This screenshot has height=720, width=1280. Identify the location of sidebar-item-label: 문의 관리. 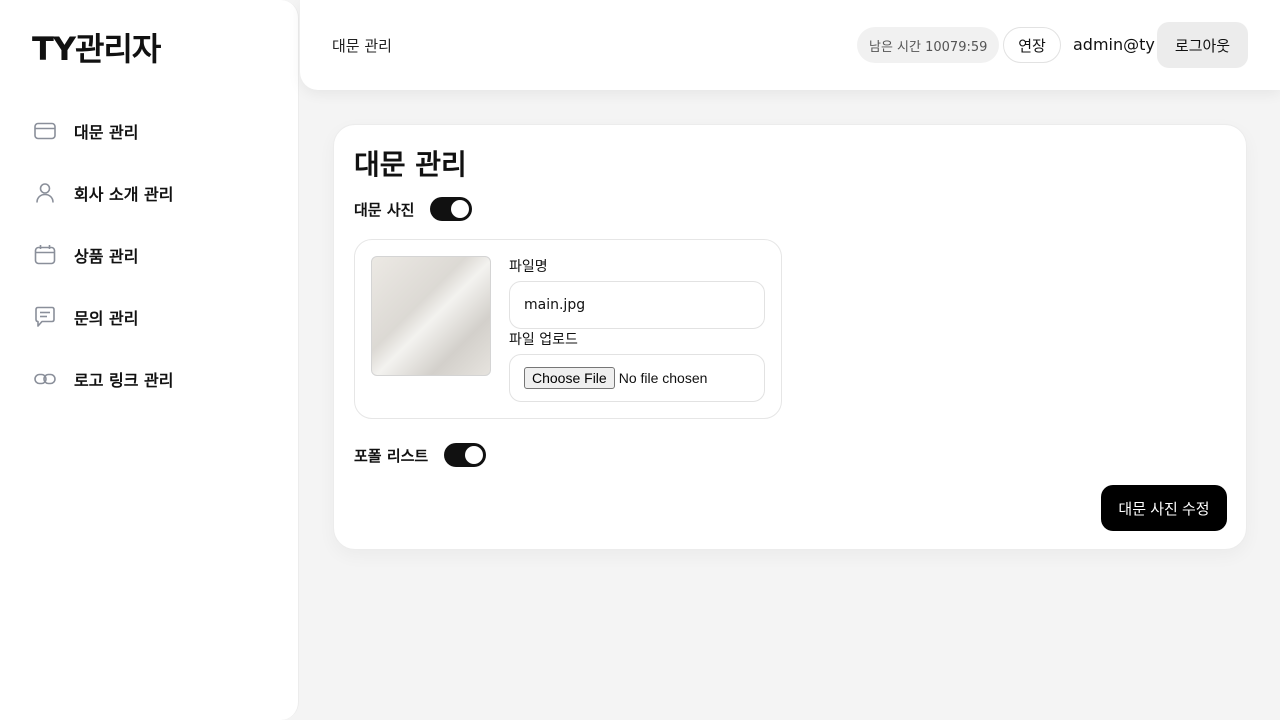
(106, 318).